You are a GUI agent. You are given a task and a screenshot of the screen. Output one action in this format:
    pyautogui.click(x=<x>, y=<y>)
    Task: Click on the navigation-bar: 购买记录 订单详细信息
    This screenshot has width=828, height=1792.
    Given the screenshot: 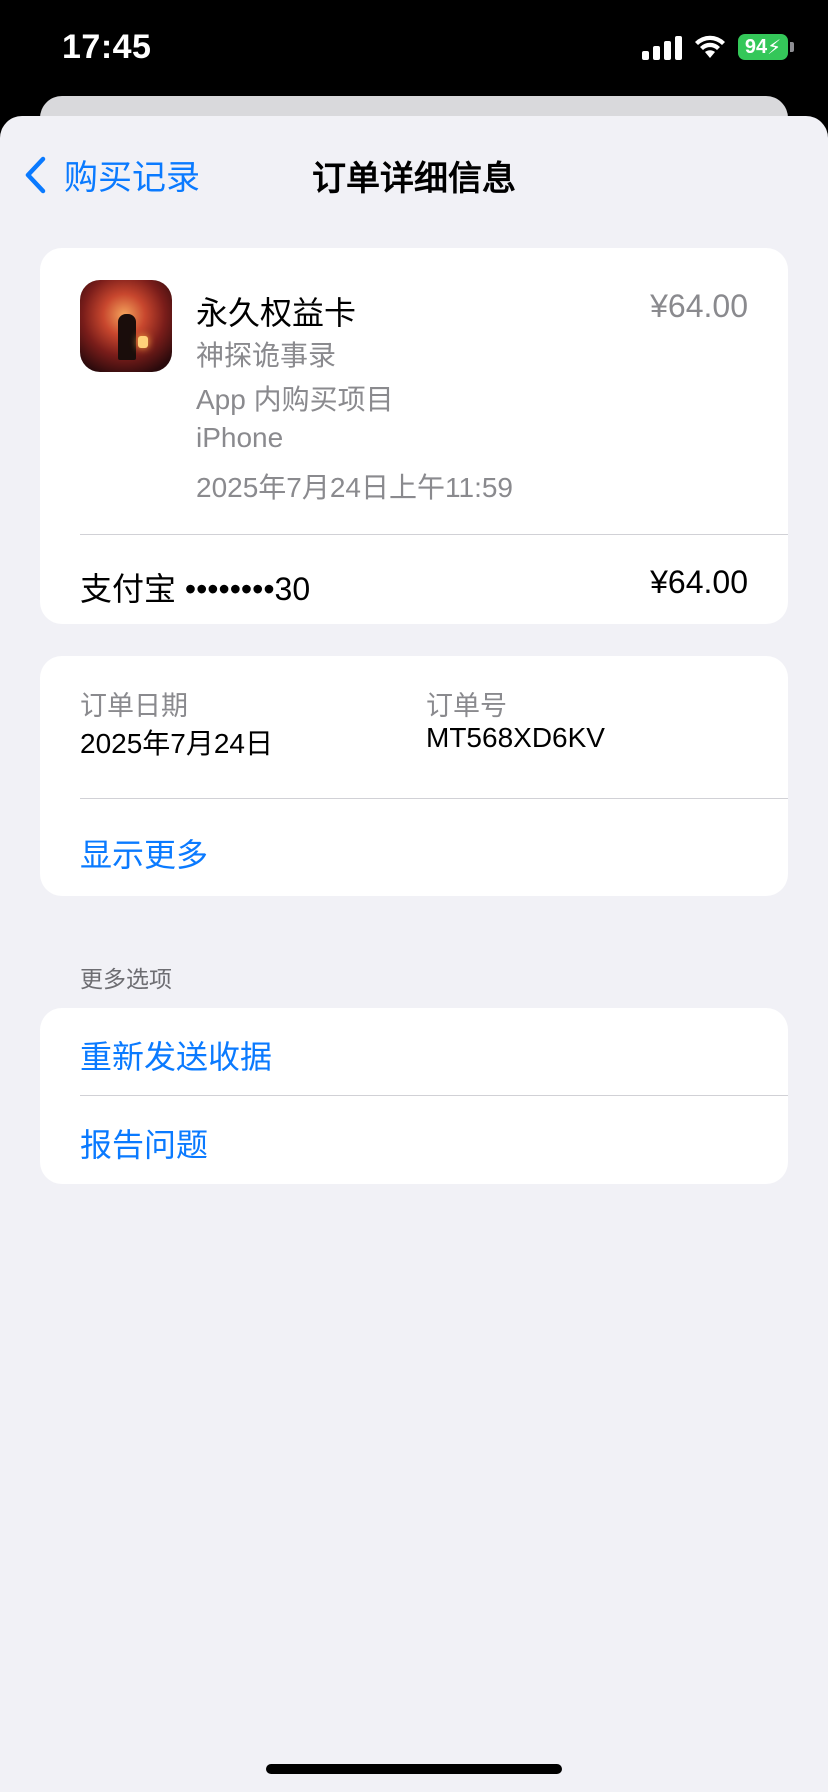 What is the action you would take?
    pyautogui.click(x=414, y=172)
    